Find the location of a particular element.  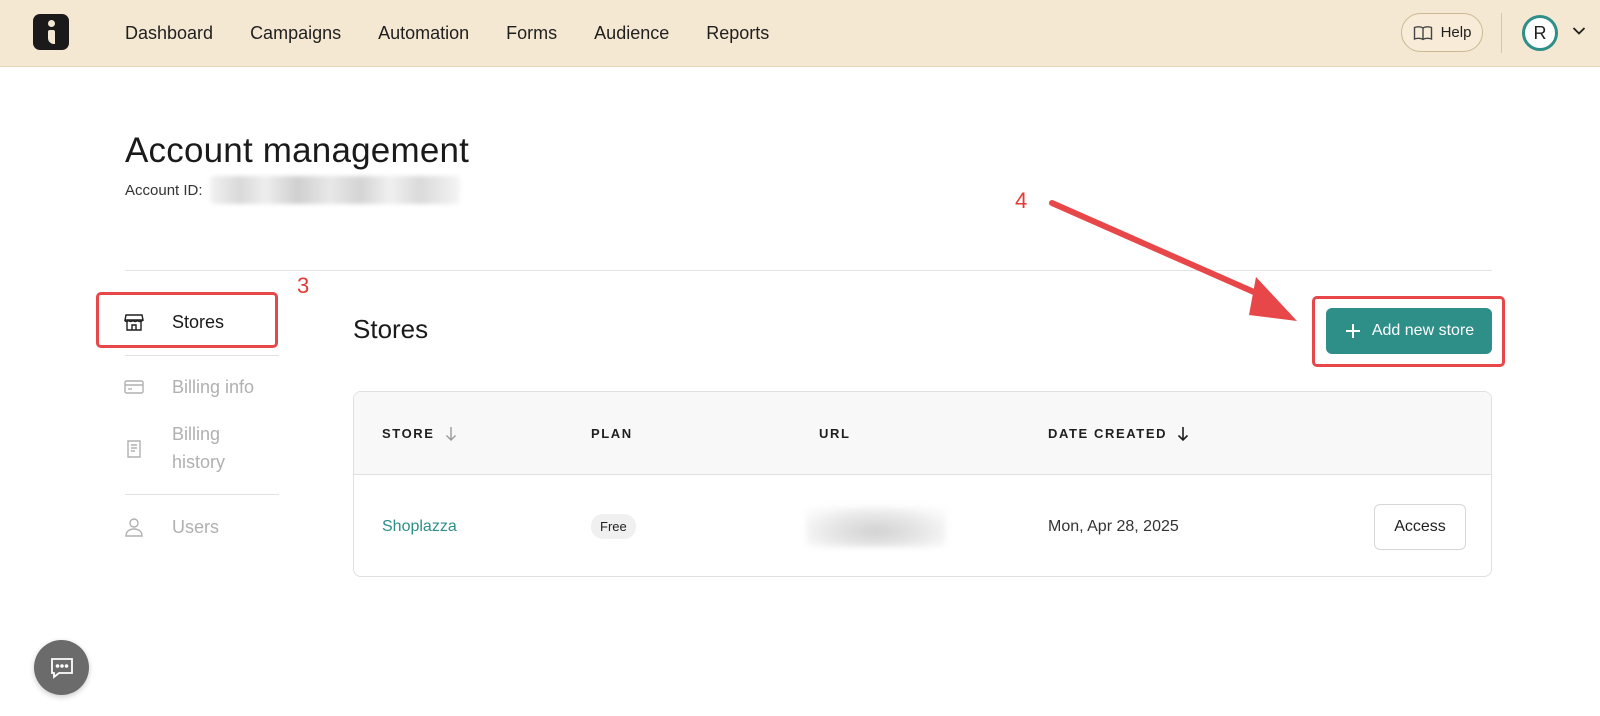

app-logo-icon is located at coordinates (51, 32).